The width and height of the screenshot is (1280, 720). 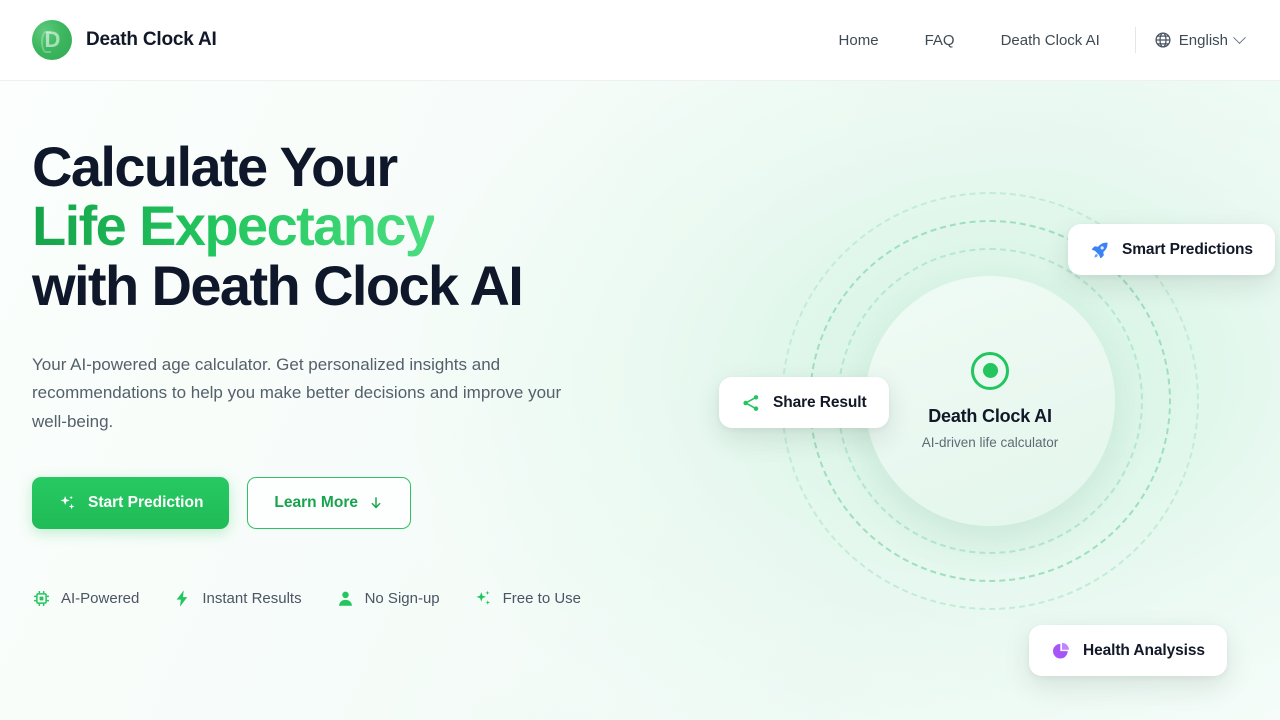 What do you see at coordinates (182, 598) in the screenshot?
I see `lightning-bolt-icon` at bounding box center [182, 598].